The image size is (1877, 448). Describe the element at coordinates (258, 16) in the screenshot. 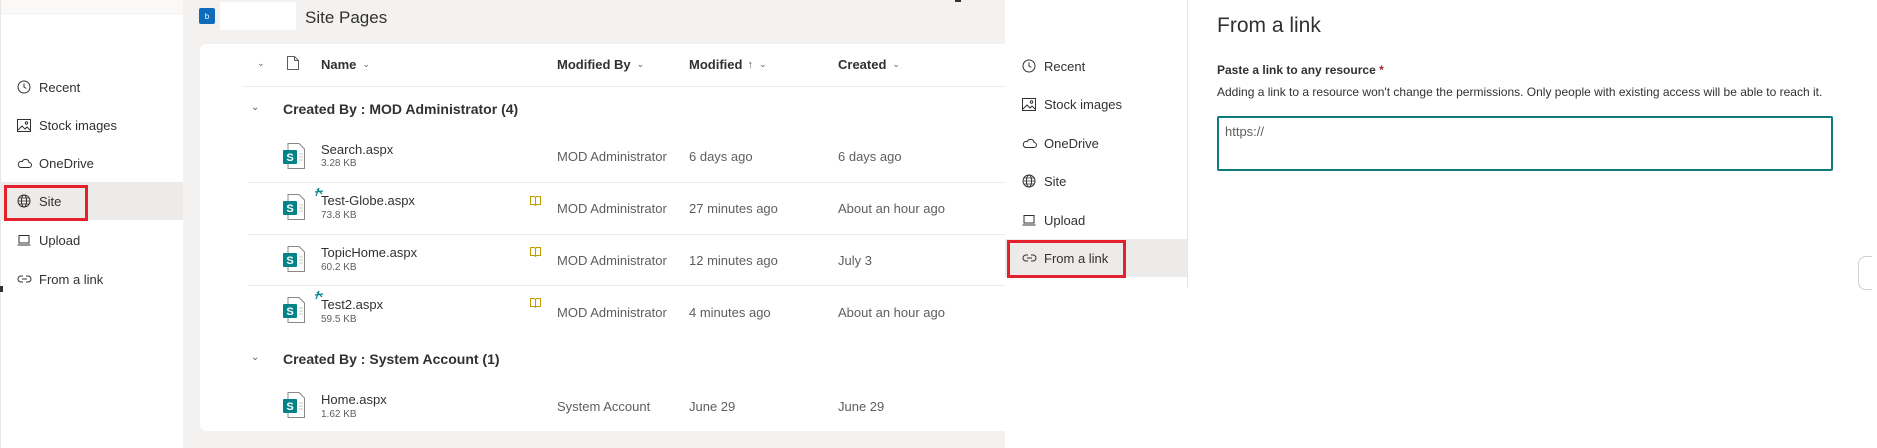

I see `site-name-area` at that location.